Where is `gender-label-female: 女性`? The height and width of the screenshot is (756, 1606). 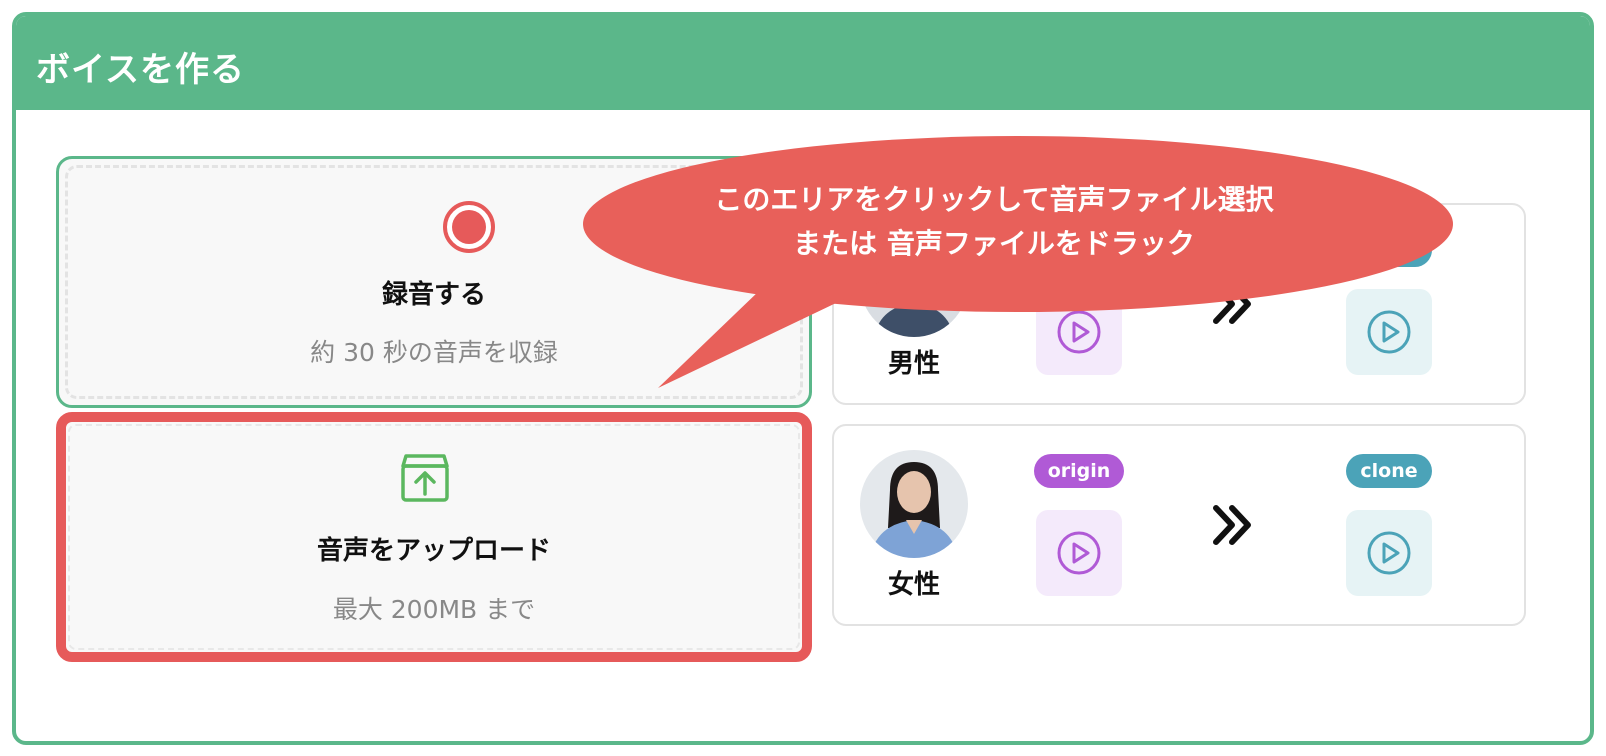 gender-label-female: 女性 is located at coordinates (913, 585).